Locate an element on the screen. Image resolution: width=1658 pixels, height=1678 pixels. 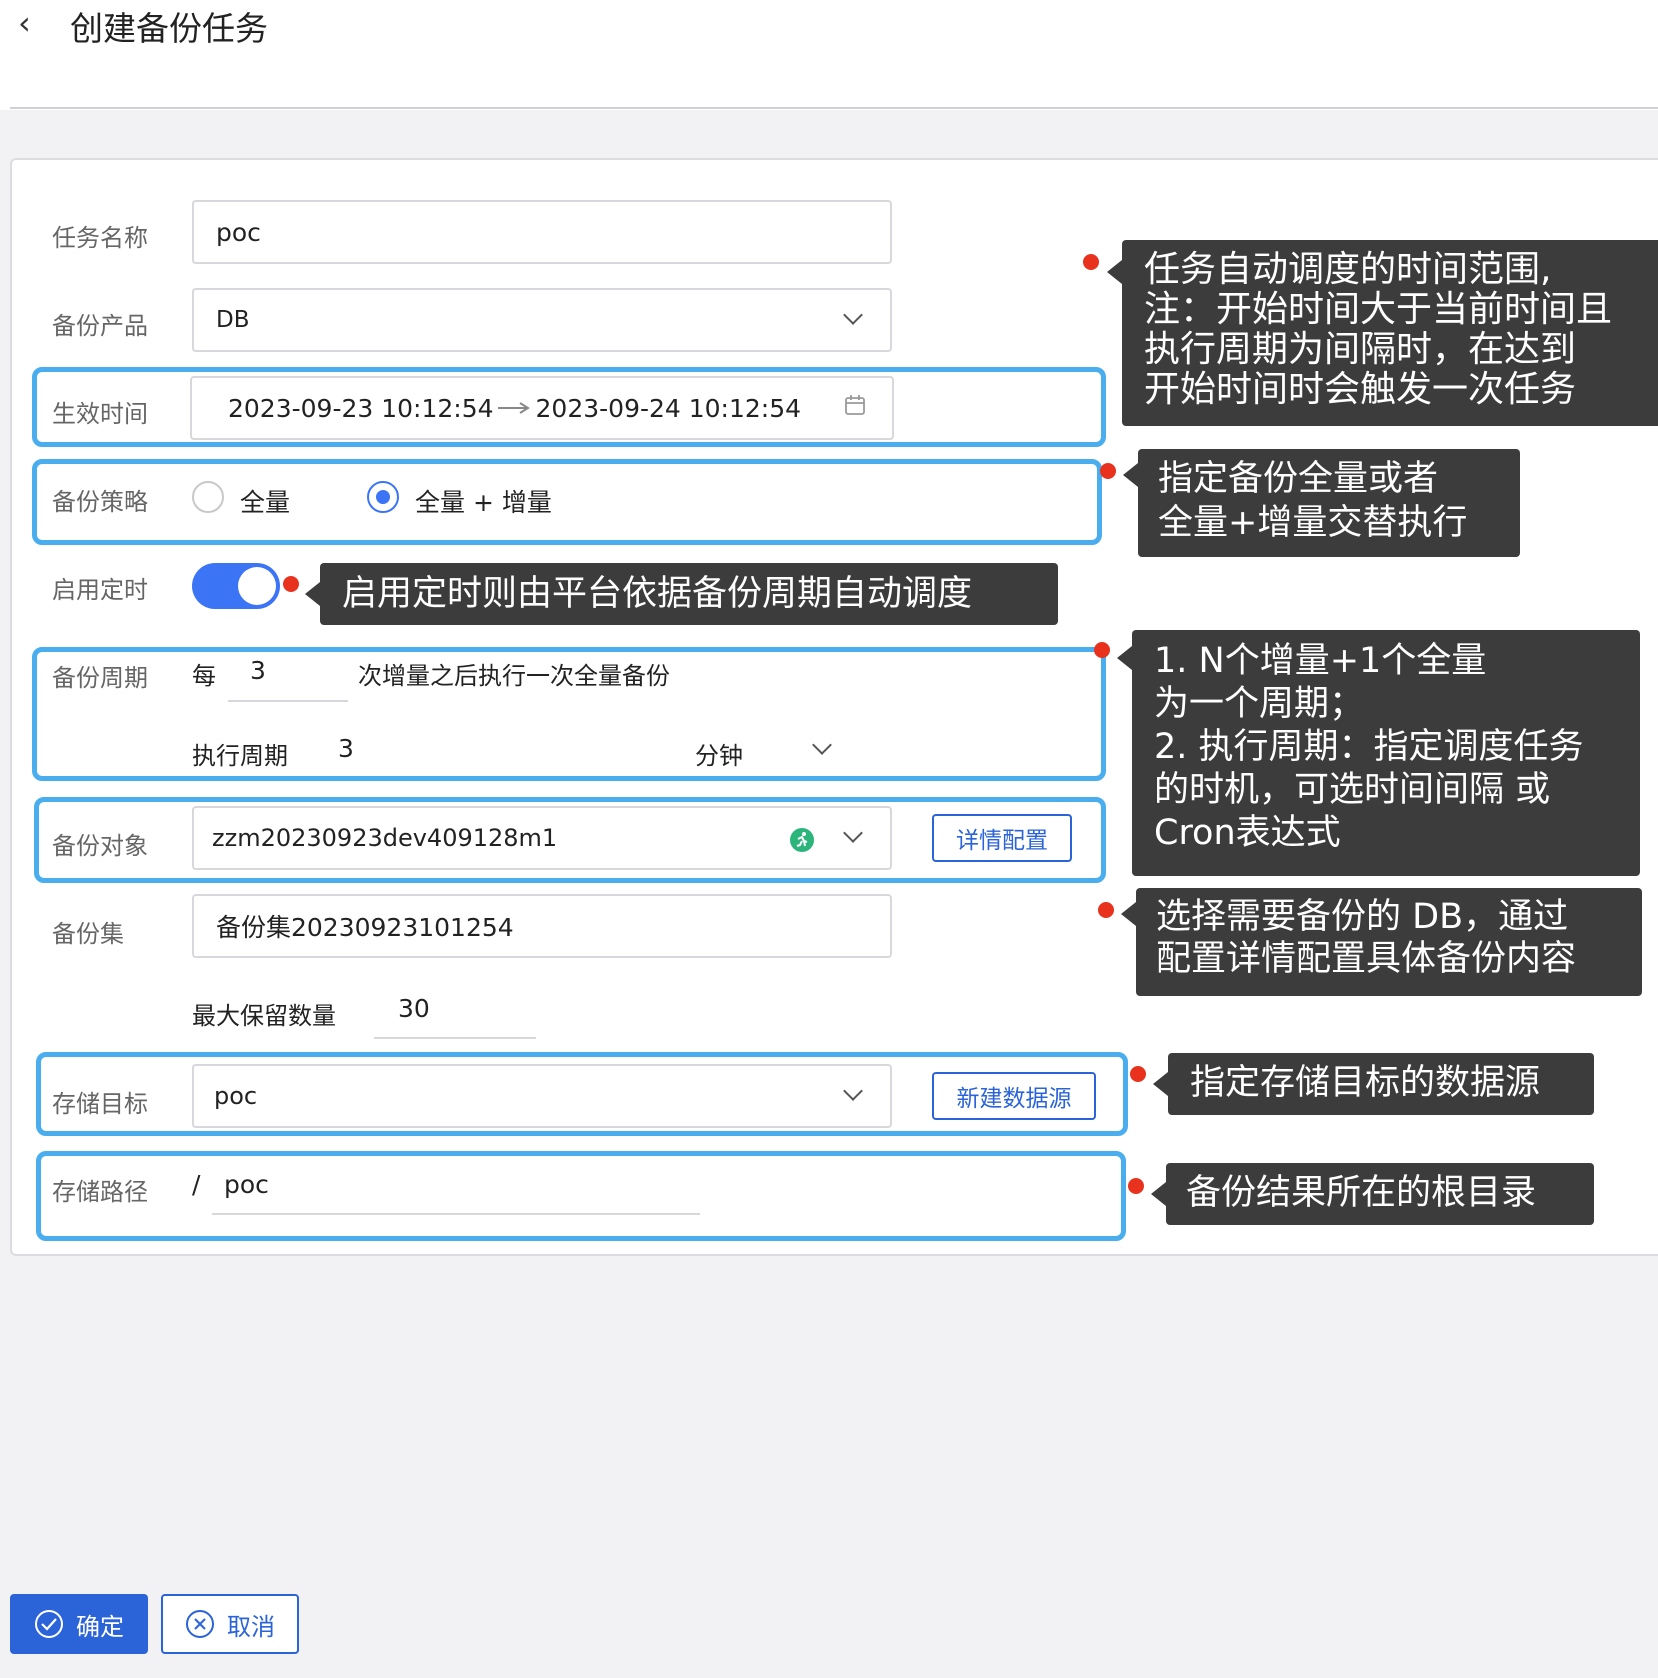
check-circle-icon is located at coordinates (49, 1624).